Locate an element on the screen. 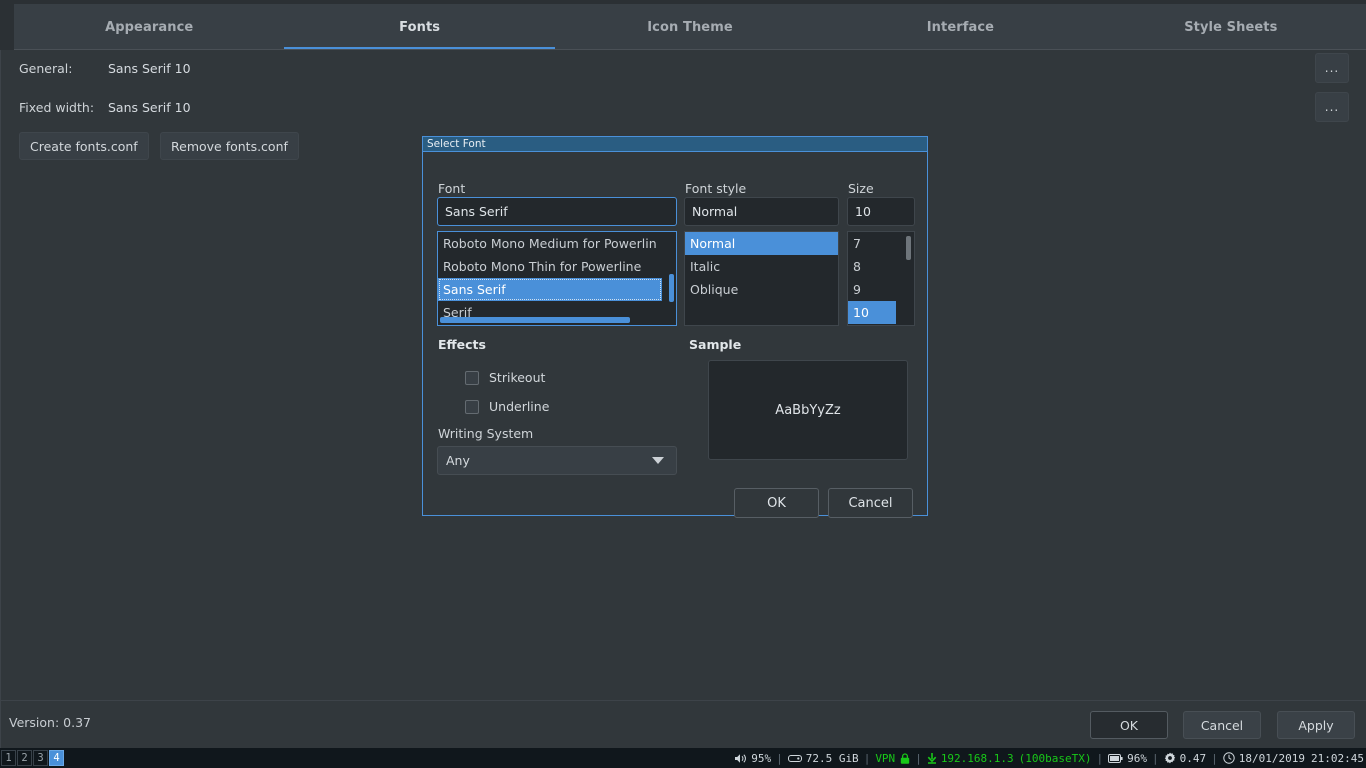  strikeout-label: Strikeout is located at coordinates (517, 377).